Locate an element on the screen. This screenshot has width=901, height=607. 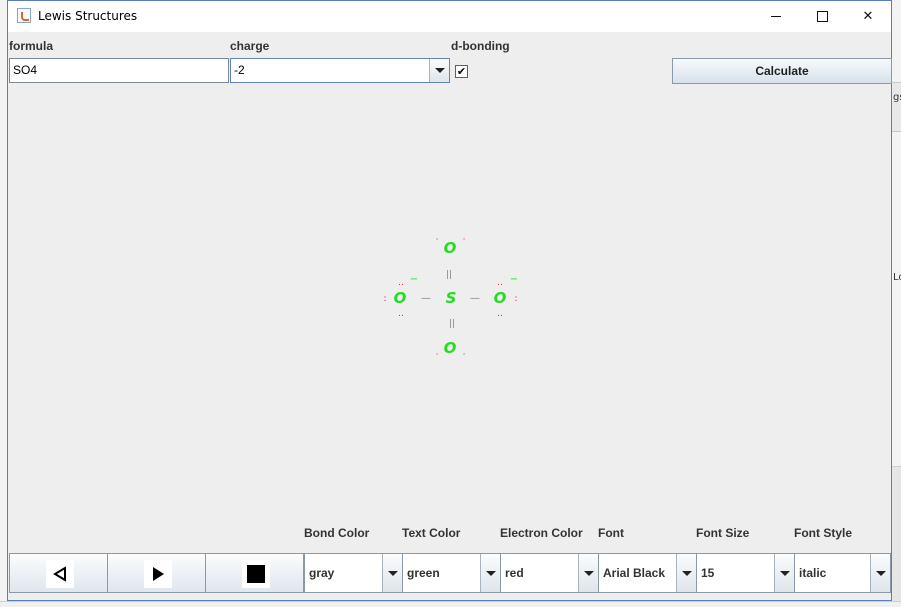
left-oxygen: O is located at coordinates (400, 298).